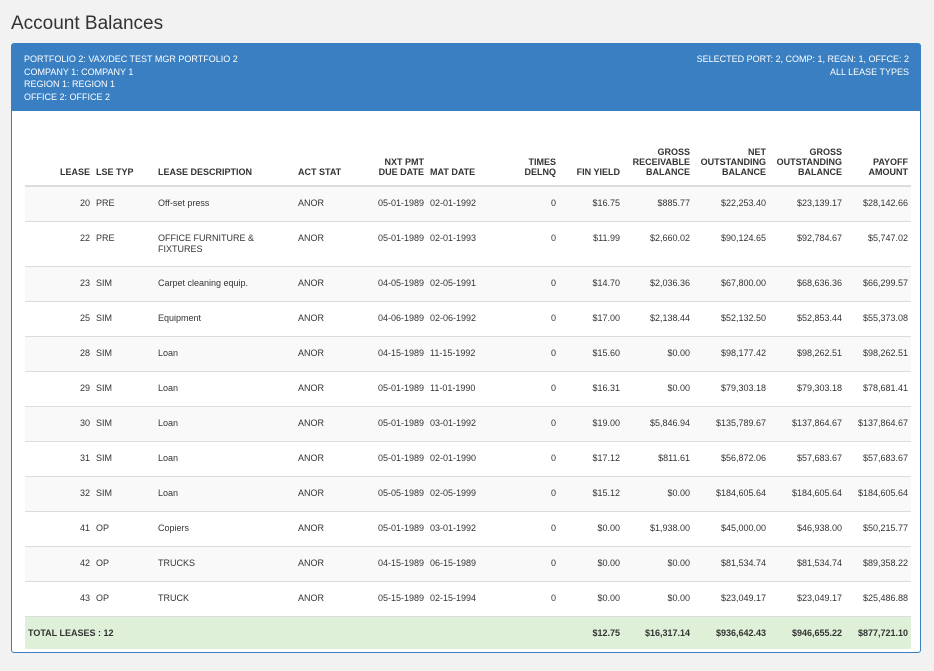 Image resolution: width=934 pixels, height=671 pixels. What do you see at coordinates (124, 244) in the screenshot?
I see `lse-typ-cell: PRE` at bounding box center [124, 244].